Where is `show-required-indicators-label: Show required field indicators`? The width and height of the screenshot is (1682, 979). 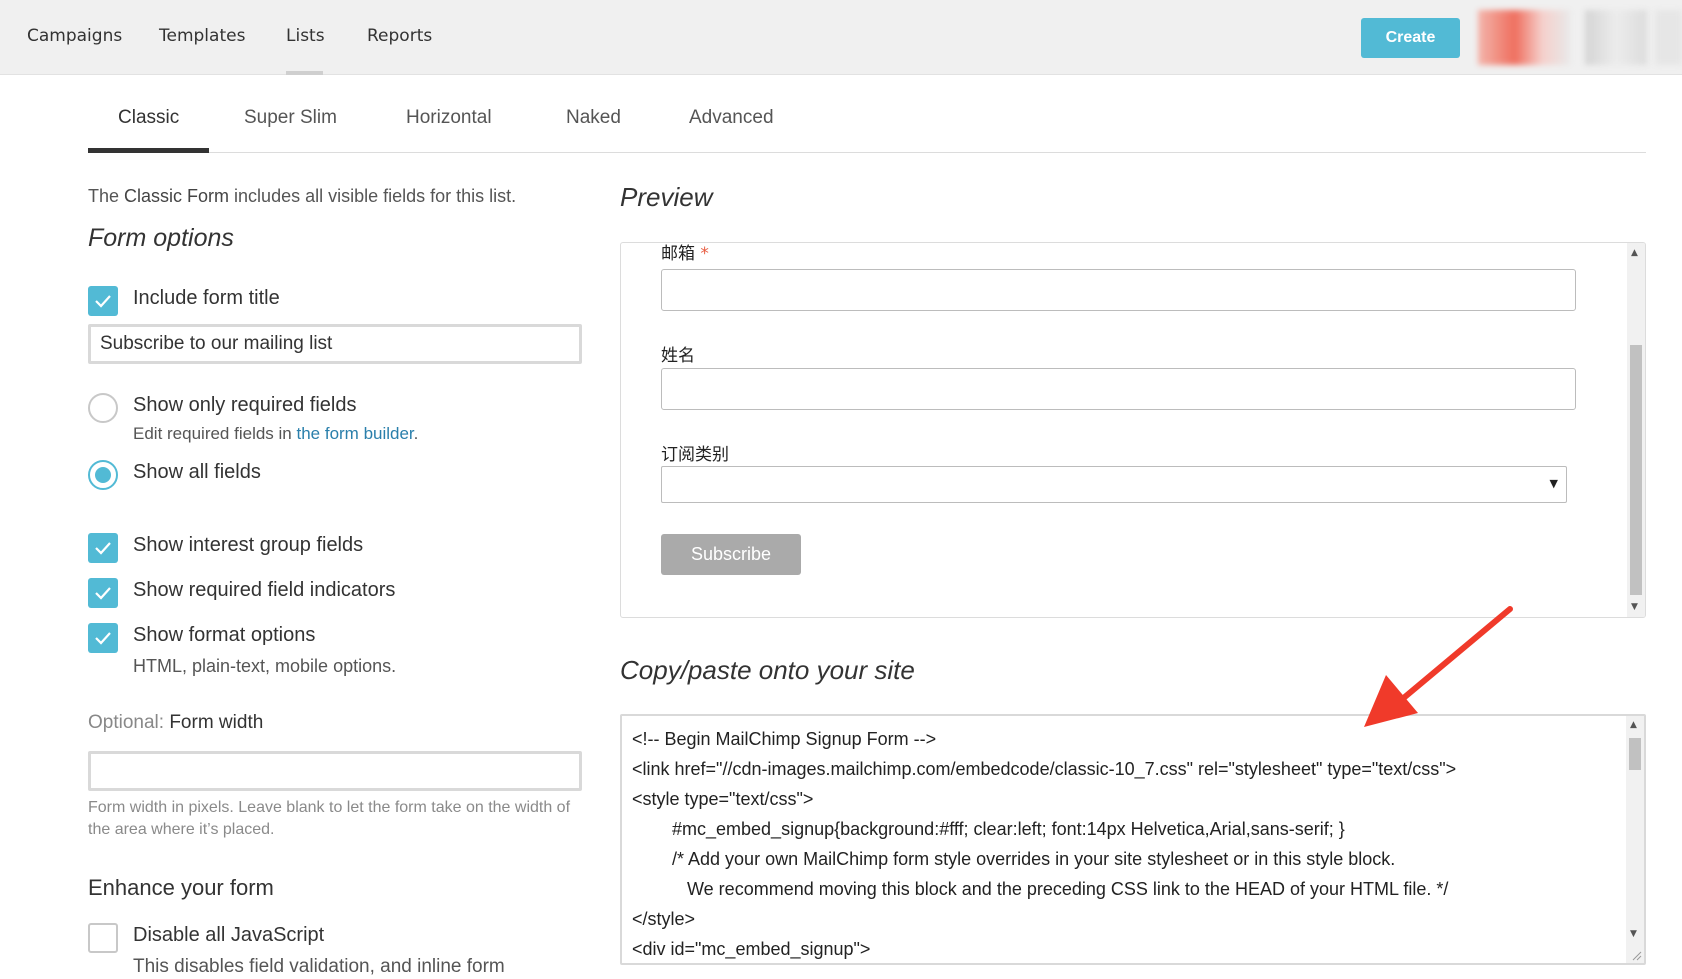 show-required-indicators-label: Show required field indicators is located at coordinates (264, 590).